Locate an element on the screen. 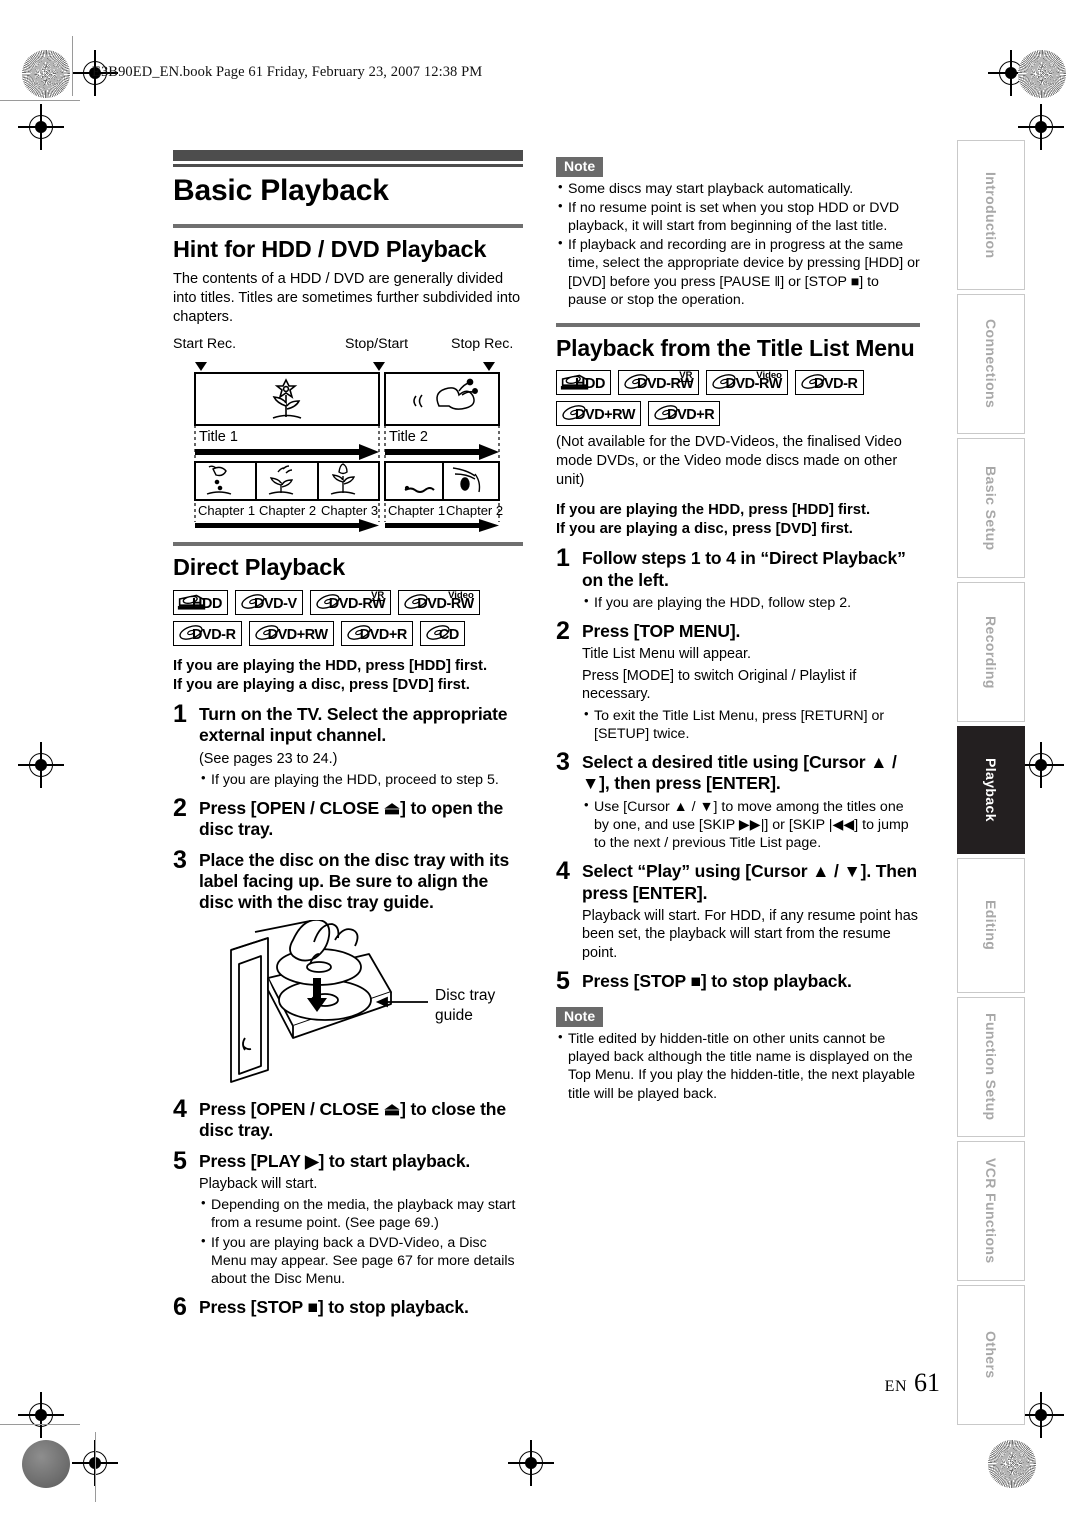  starburst-mark-bottom-right is located at coordinates (1012, 1464).